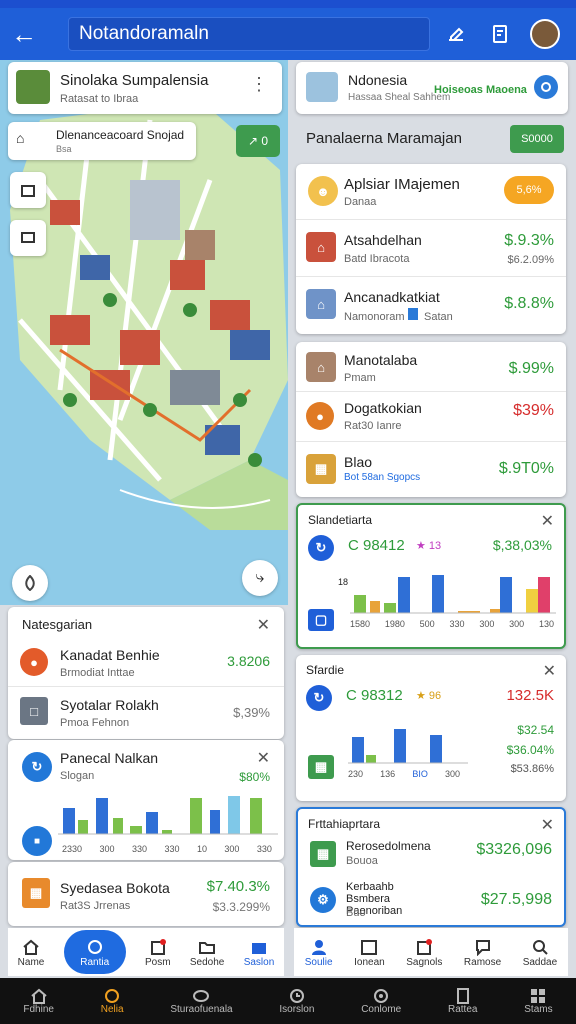 This screenshot has height=1024, width=576. Describe the element at coordinates (381, 1001) in the screenshot. I see `sys-item-target: Conlome` at that location.